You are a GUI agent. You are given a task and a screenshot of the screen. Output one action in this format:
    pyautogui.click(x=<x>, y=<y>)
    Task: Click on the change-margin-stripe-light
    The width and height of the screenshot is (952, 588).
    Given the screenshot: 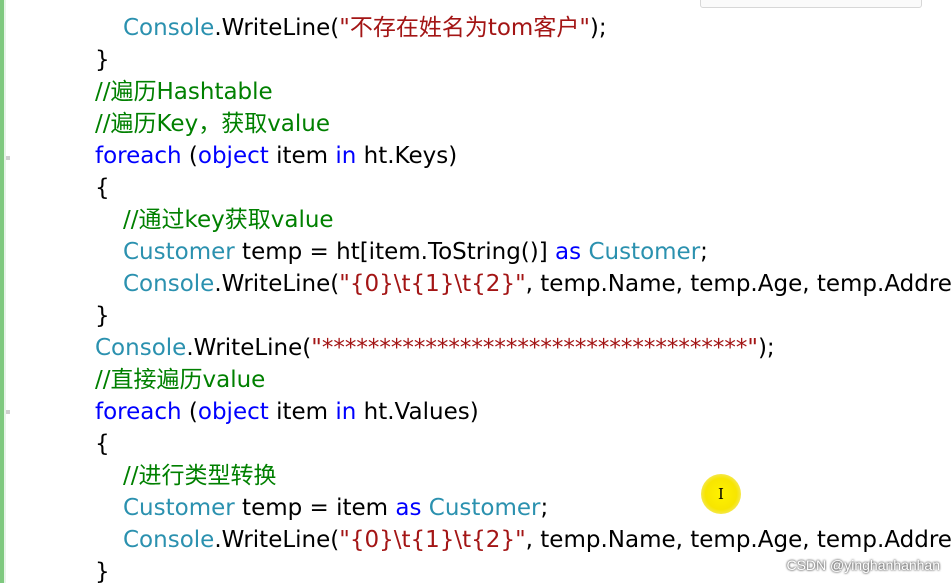 What is the action you would take?
    pyautogui.click(x=5, y=291)
    